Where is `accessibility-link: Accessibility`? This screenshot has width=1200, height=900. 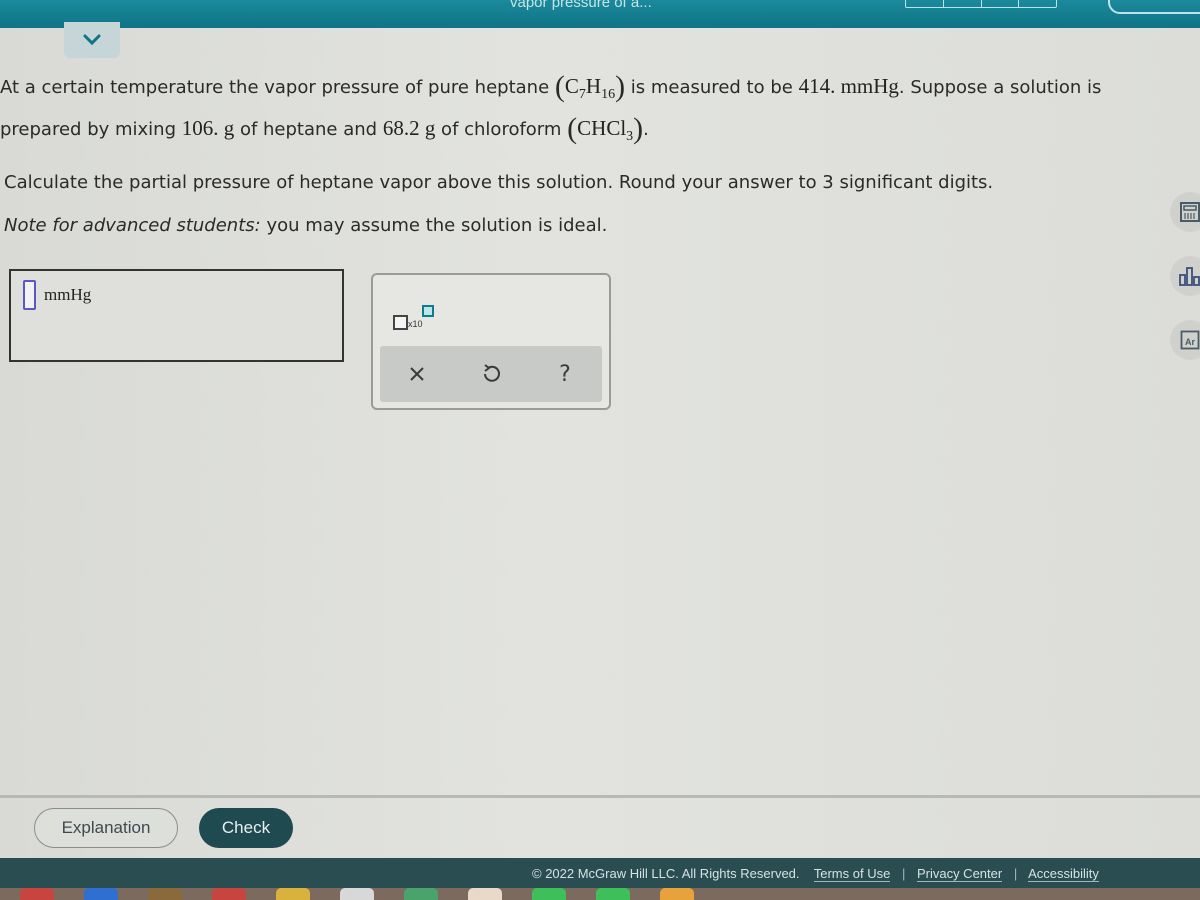
accessibility-link: Accessibility is located at coordinates (1063, 874).